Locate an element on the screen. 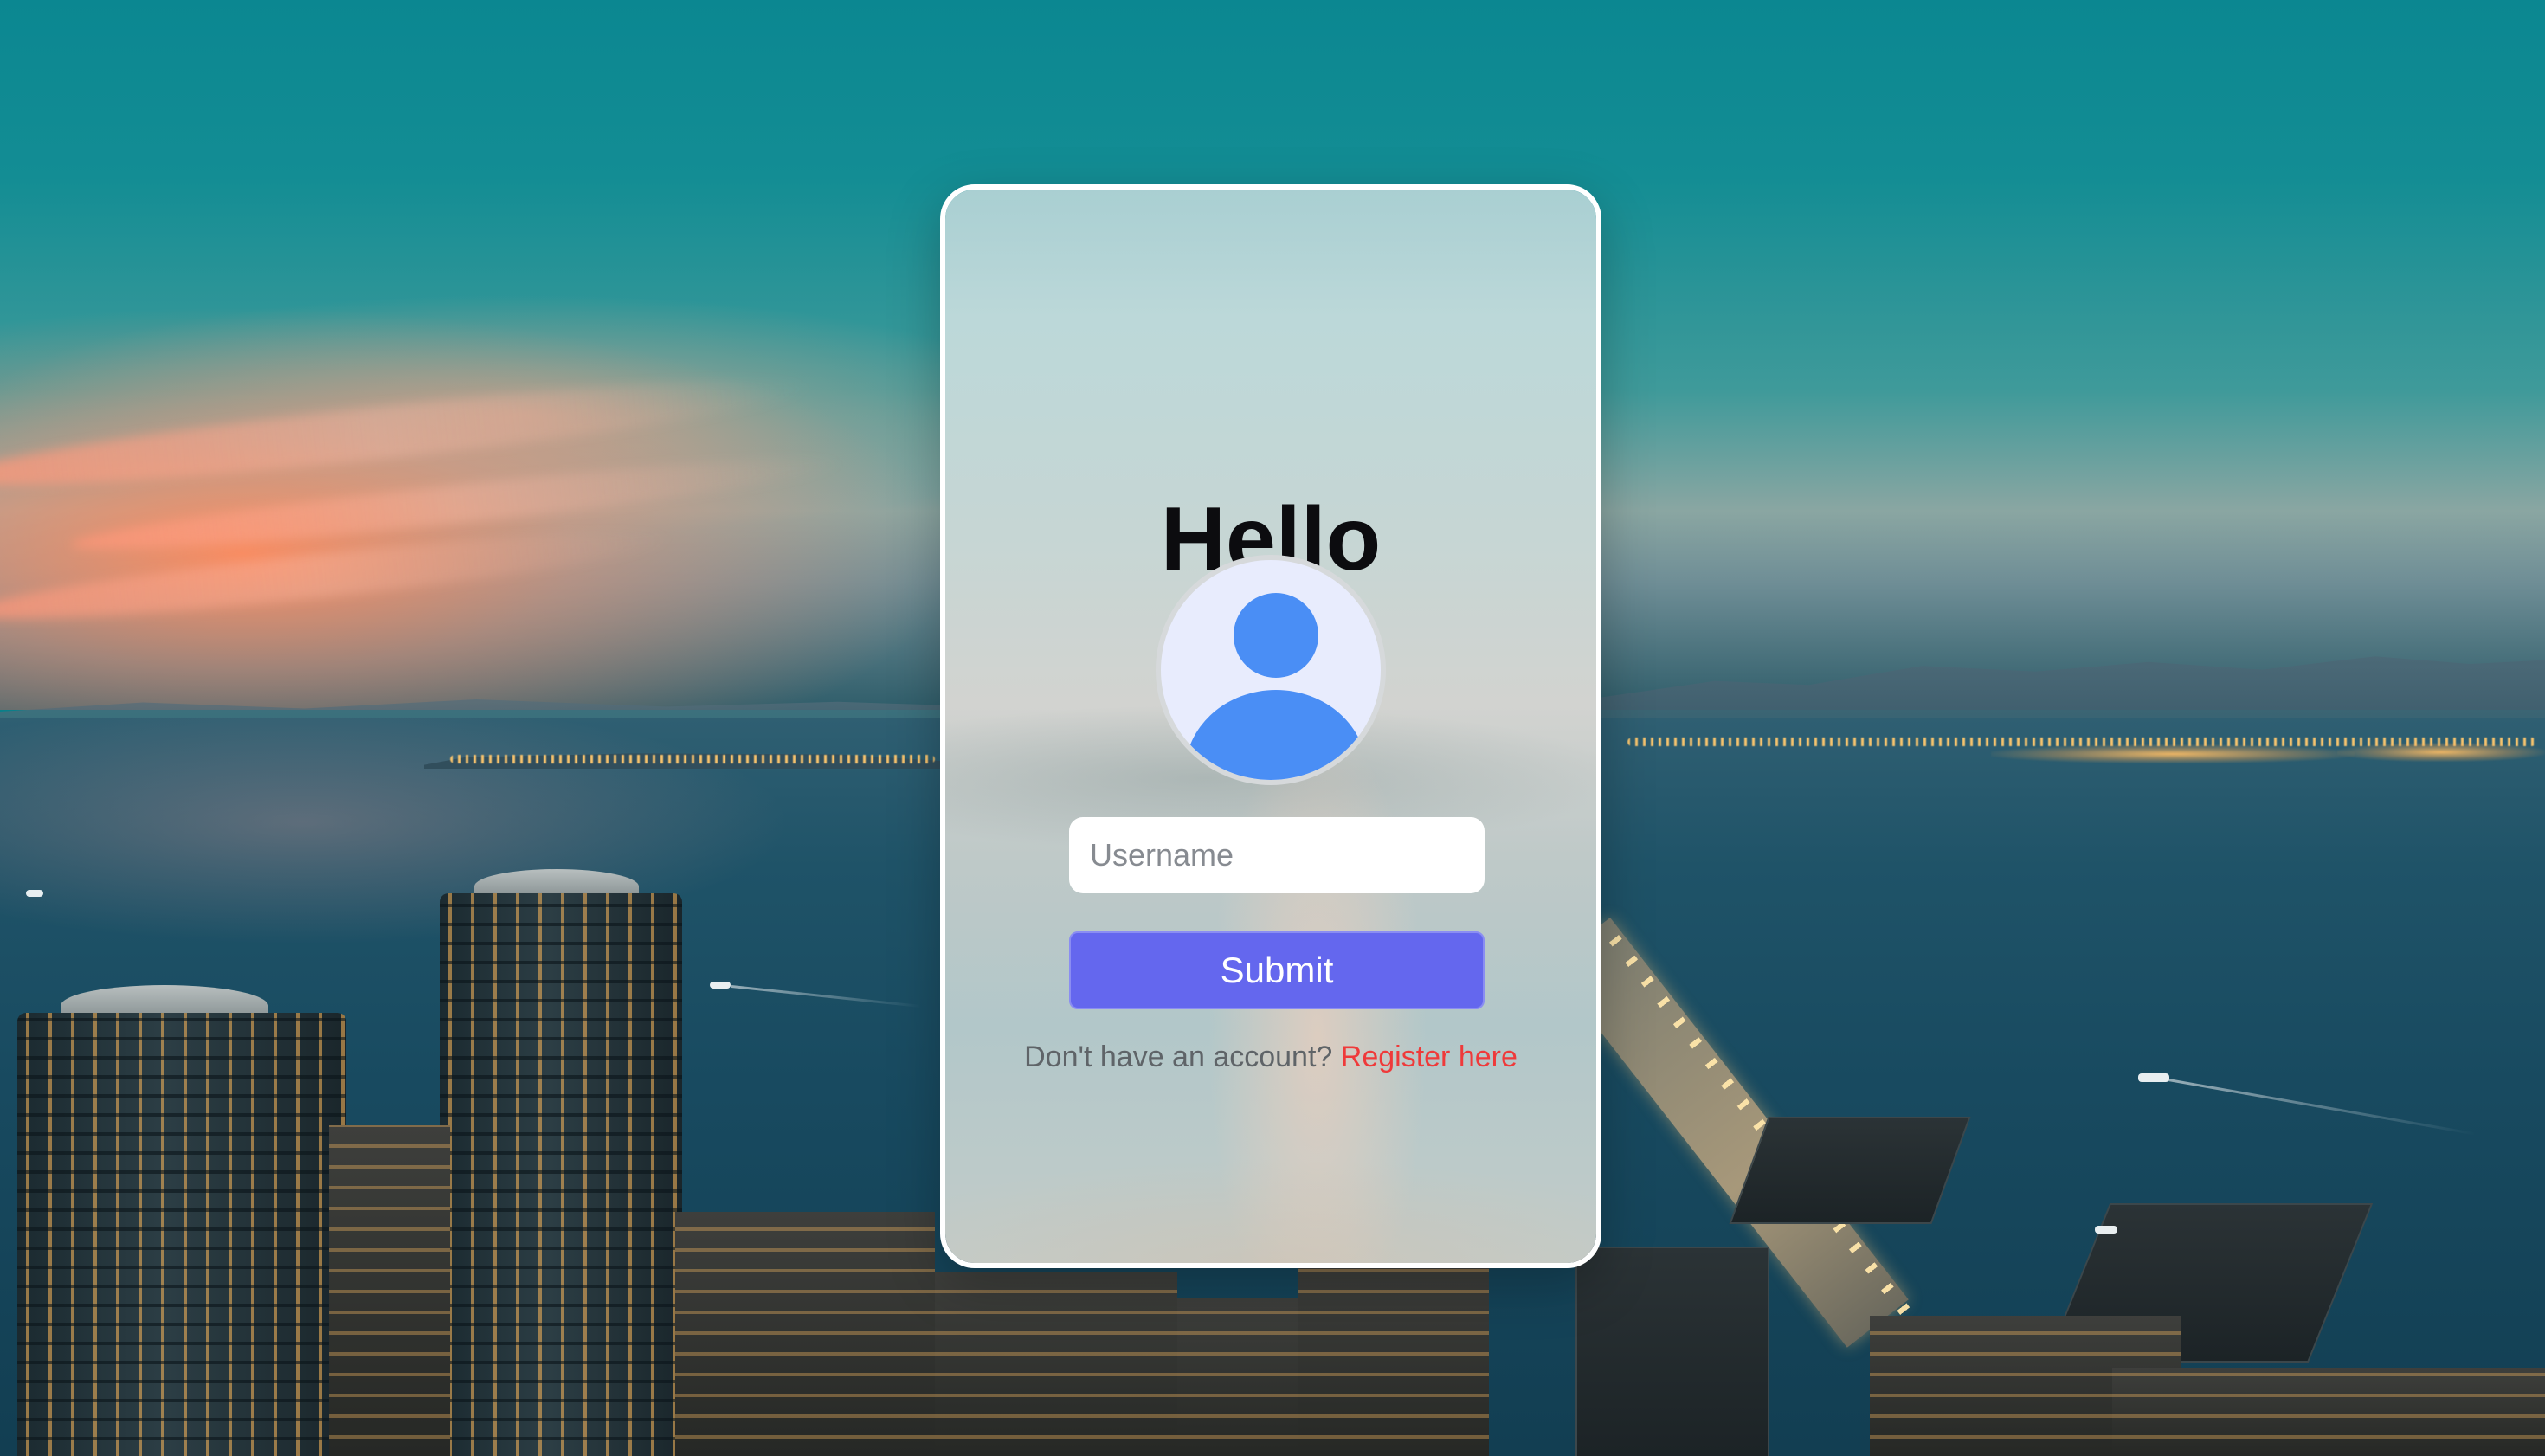 This screenshot has width=2545, height=1456. register-prompt-line: Don't have an account? Register here is located at coordinates (1270, 1057).